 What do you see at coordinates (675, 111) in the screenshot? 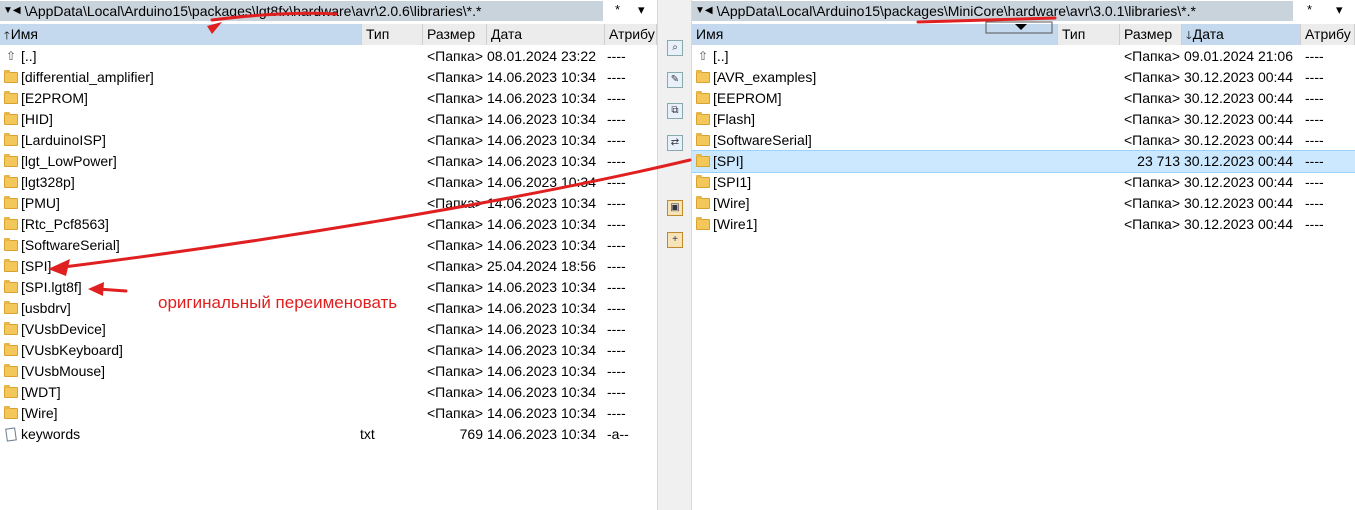
I see `copy-file-icon: ⧉` at bounding box center [675, 111].